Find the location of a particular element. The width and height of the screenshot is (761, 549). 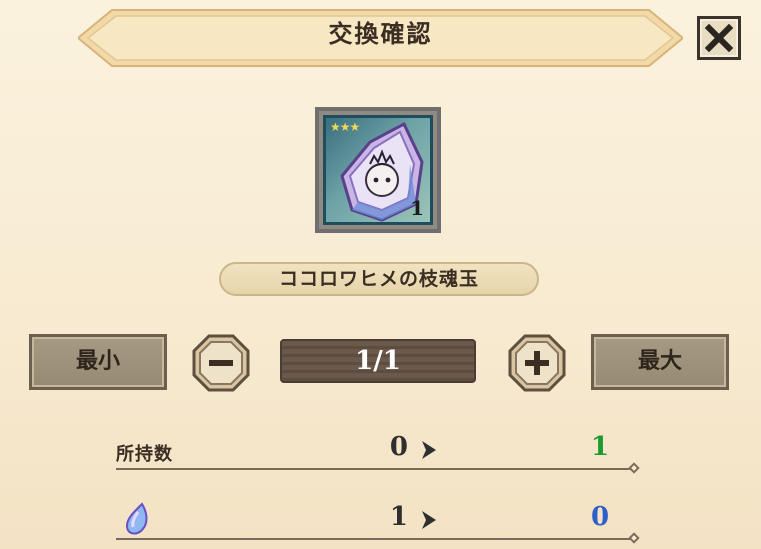

dialog-title: 交換確認 is located at coordinates (380, 34).